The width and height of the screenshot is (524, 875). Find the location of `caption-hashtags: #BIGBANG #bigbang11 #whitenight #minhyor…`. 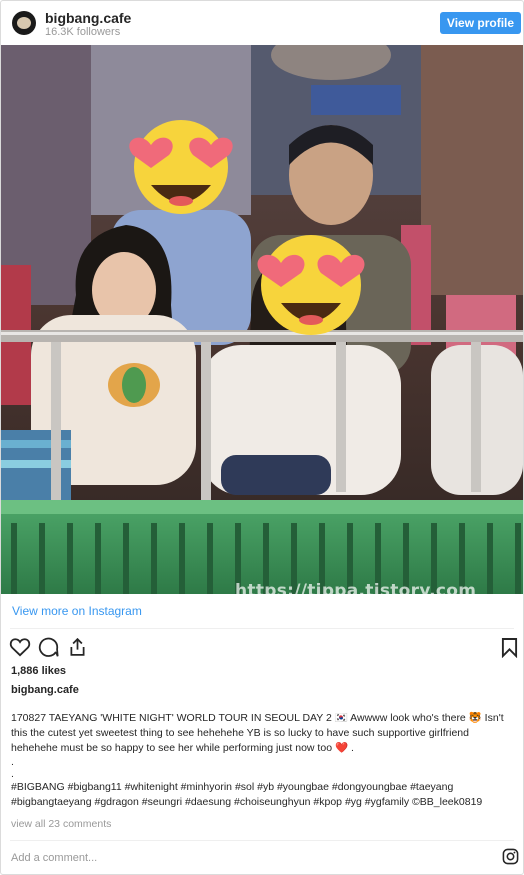

caption-hashtags: #BIGBANG #bigbang11 #whitenight #minhyor… is located at coordinates (263, 795).